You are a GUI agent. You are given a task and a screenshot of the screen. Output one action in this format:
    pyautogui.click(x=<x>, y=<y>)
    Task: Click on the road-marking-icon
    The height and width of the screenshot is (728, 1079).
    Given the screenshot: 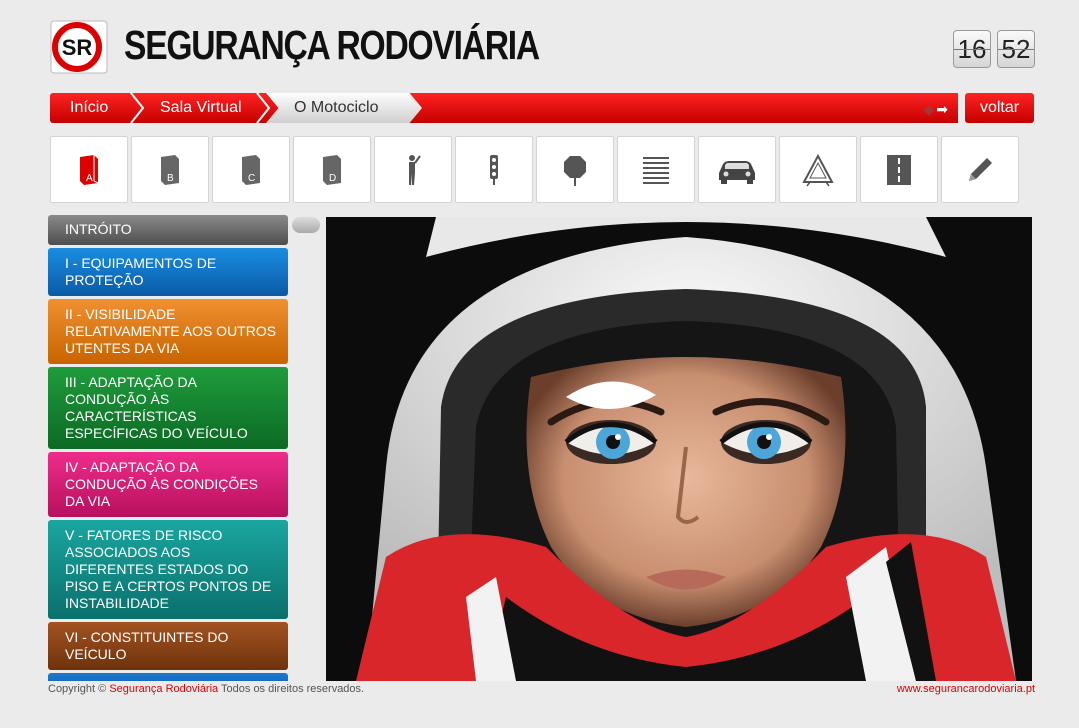 What is the action you would take?
    pyautogui.click(x=656, y=170)
    